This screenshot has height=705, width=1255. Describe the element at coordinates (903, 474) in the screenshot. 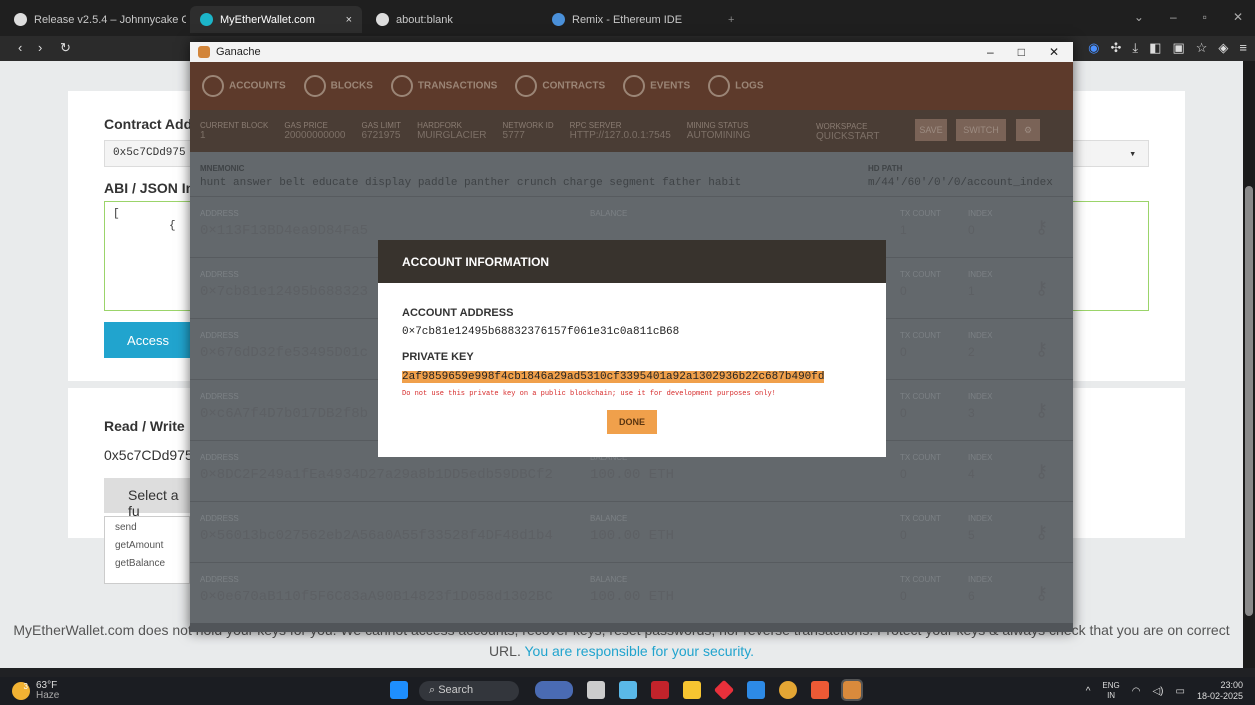

I see `account-tx-count: 0` at that location.